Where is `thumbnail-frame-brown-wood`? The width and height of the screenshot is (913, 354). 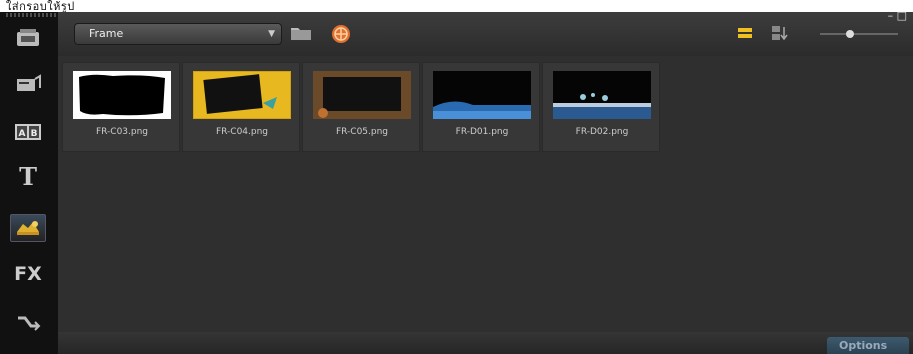
thumbnail-frame-brown-wood is located at coordinates (362, 95).